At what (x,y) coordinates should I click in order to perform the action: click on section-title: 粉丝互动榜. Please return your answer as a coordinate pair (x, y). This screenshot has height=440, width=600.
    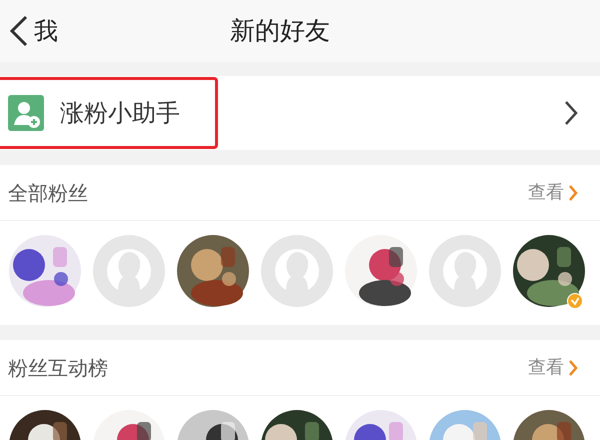
    Looking at the image, I should click on (58, 368).